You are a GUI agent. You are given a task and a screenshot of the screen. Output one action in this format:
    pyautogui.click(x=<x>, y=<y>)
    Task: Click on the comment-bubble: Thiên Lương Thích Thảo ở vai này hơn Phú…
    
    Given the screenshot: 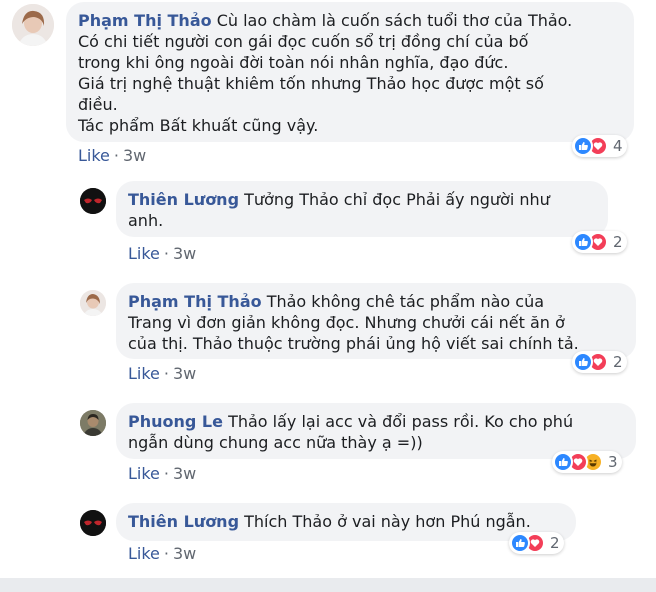 What is the action you would take?
    pyautogui.click(x=346, y=522)
    